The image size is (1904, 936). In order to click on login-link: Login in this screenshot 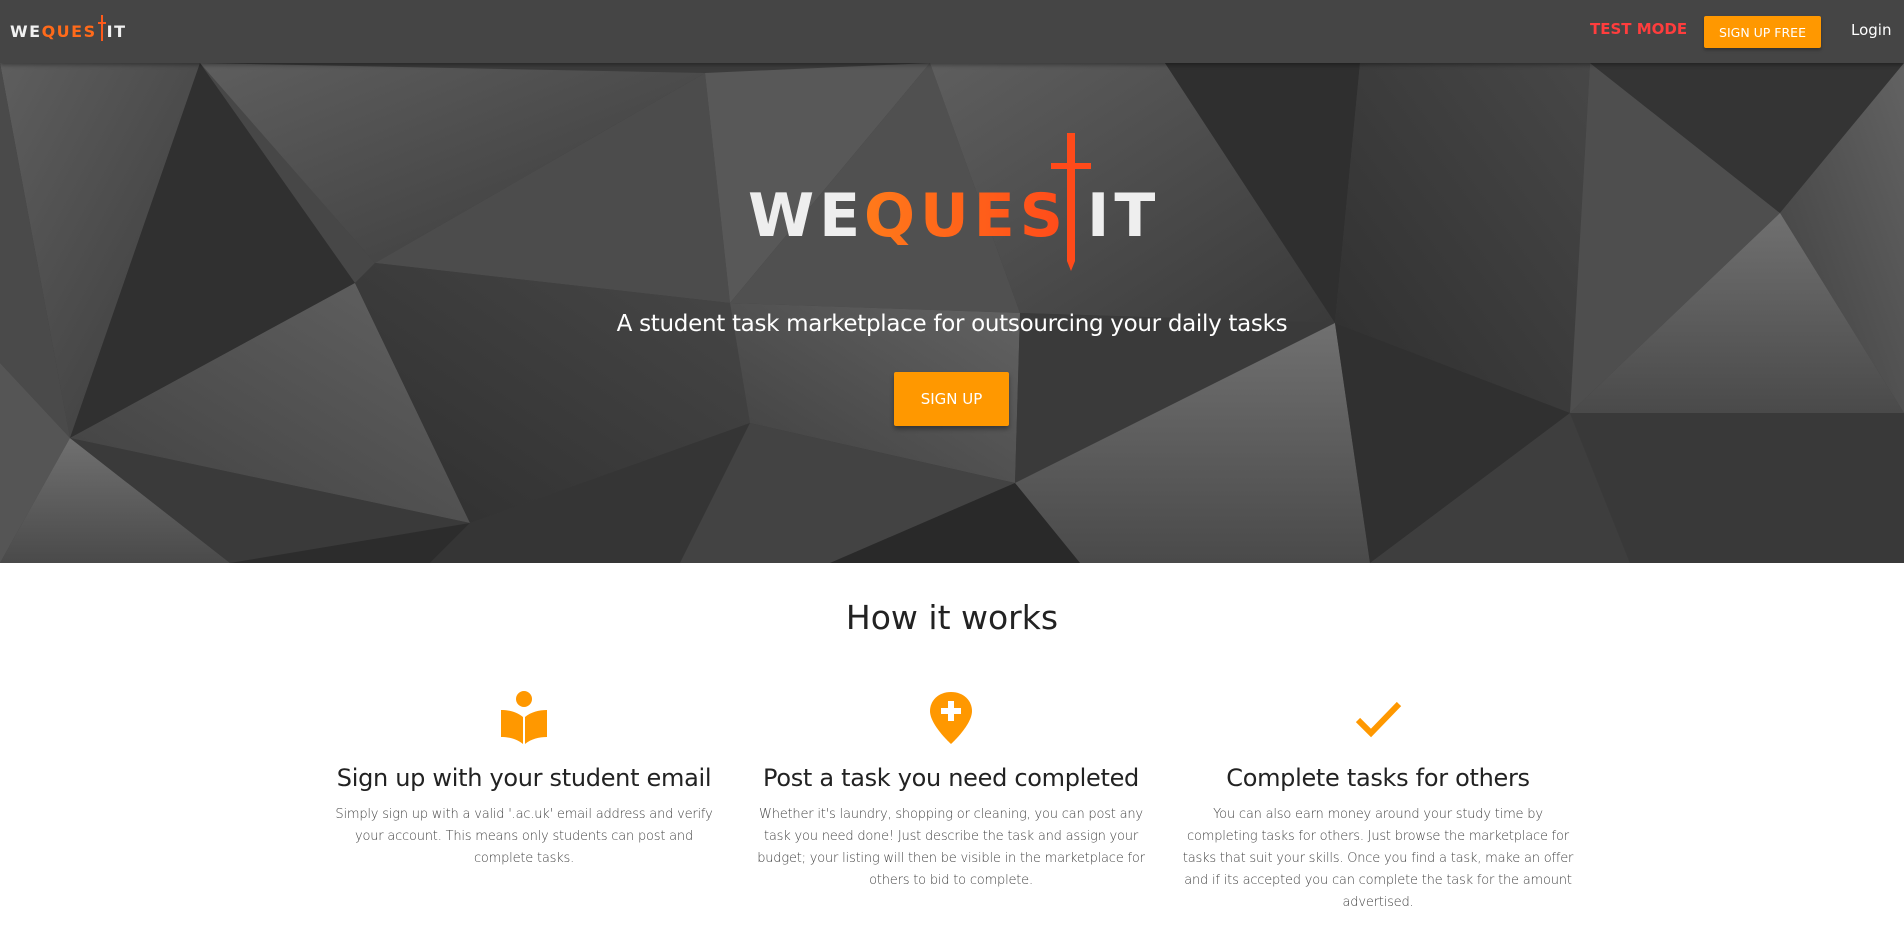, I will do `click(1871, 30)`.